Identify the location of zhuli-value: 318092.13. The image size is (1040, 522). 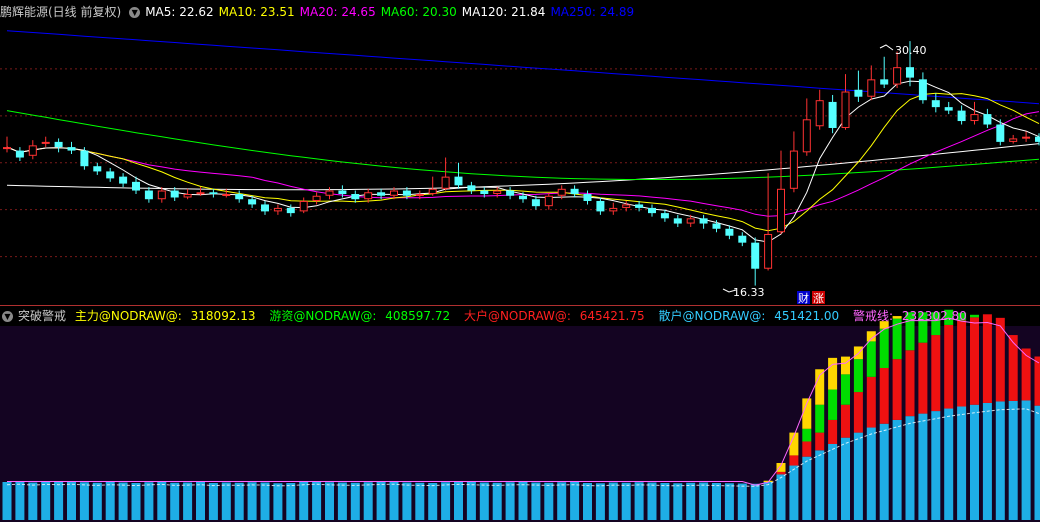
(223, 316).